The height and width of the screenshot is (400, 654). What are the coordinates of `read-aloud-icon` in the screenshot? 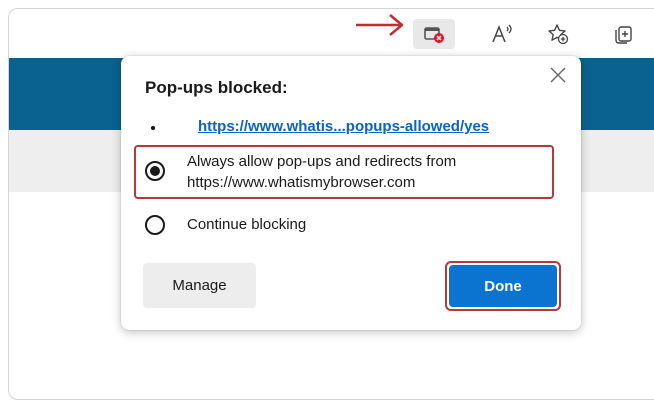 It's located at (502, 34).